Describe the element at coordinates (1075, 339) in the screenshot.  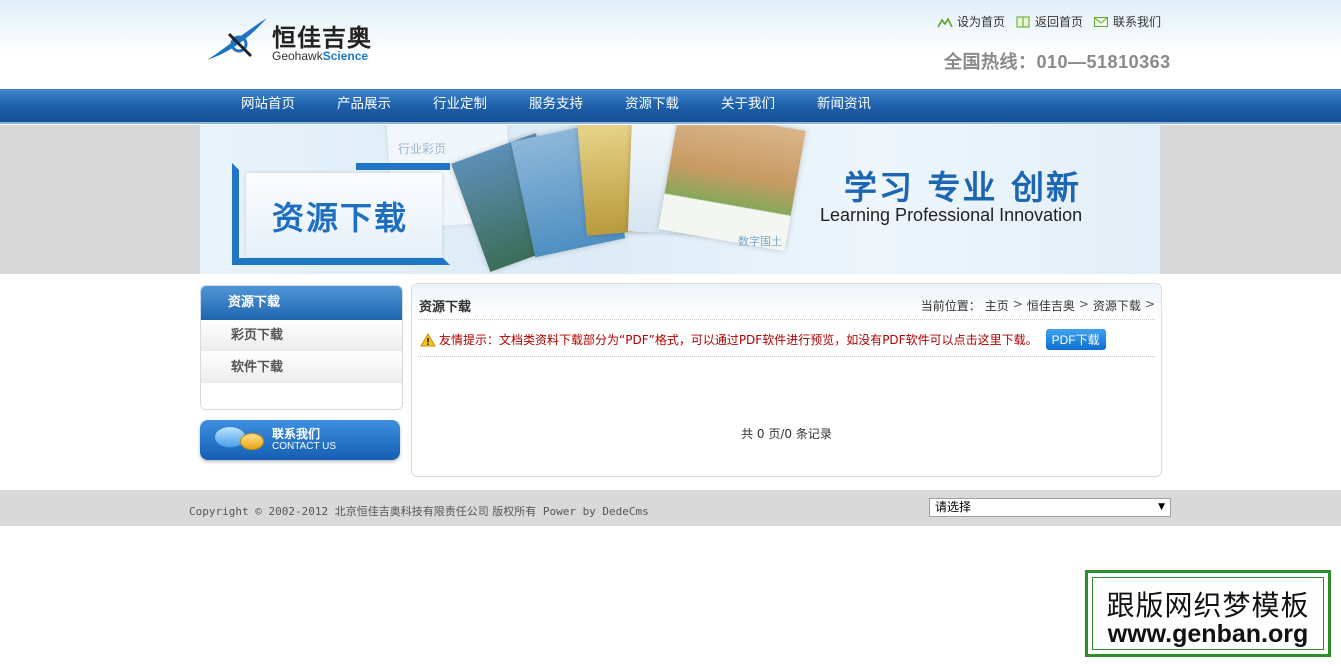
I see `pdf-download-button: PDF下载` at that location.